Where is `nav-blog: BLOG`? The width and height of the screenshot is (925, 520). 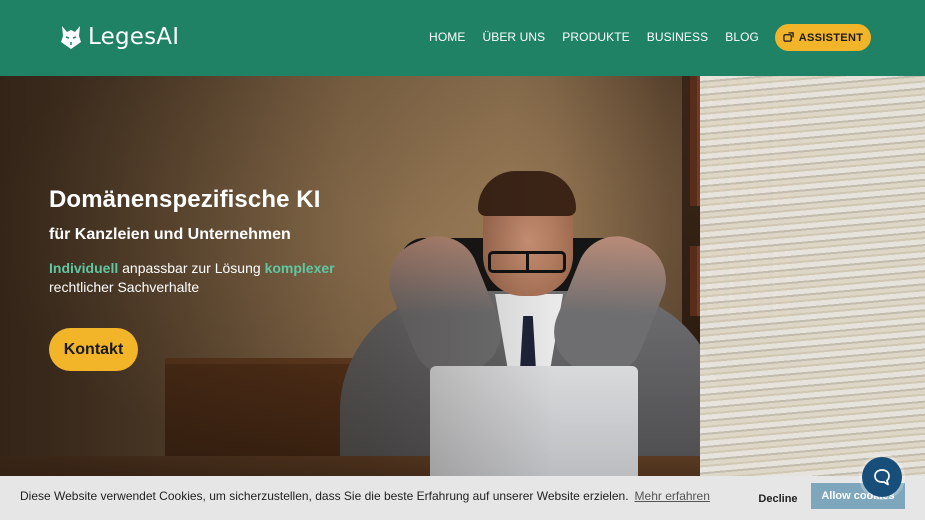
nav-blog: BLOG is located at coordinates (742, 37).